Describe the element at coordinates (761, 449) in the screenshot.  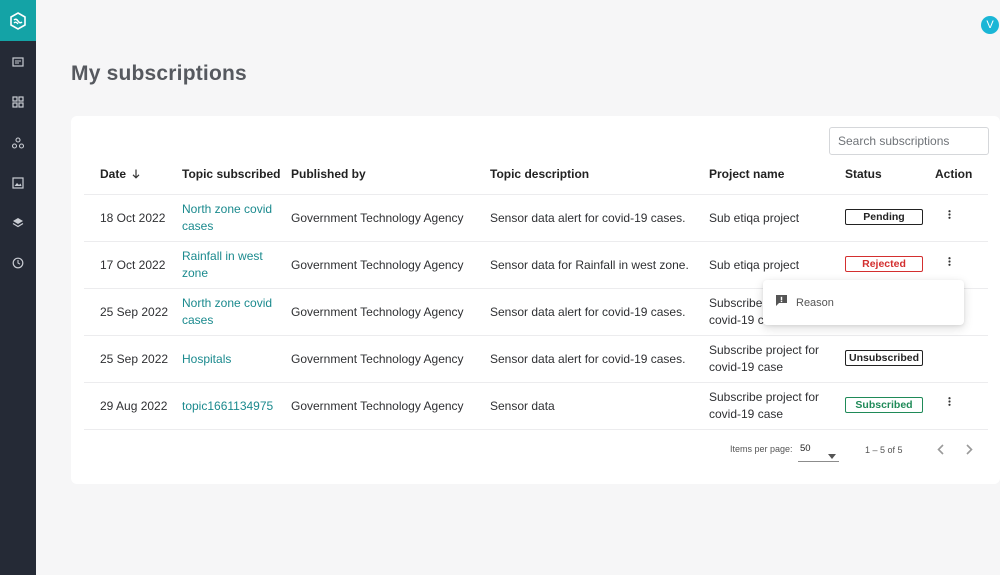
I see `items-per-page-label: Items per page:` at that location.